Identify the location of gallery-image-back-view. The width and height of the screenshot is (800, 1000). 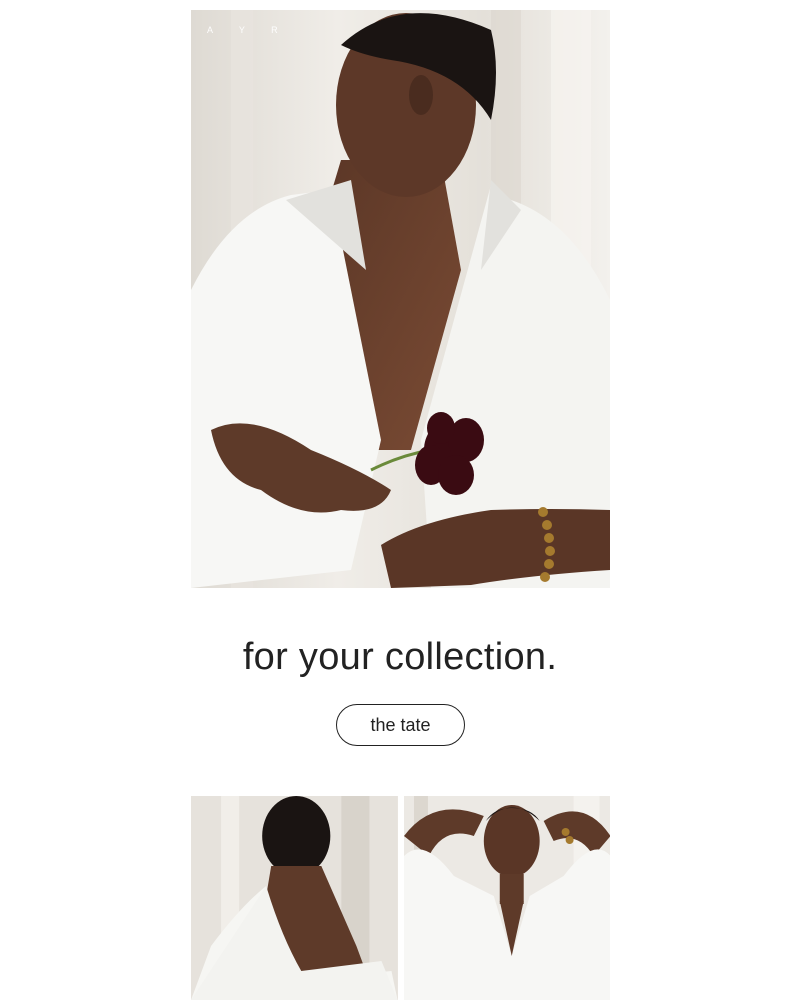
(294, 898).